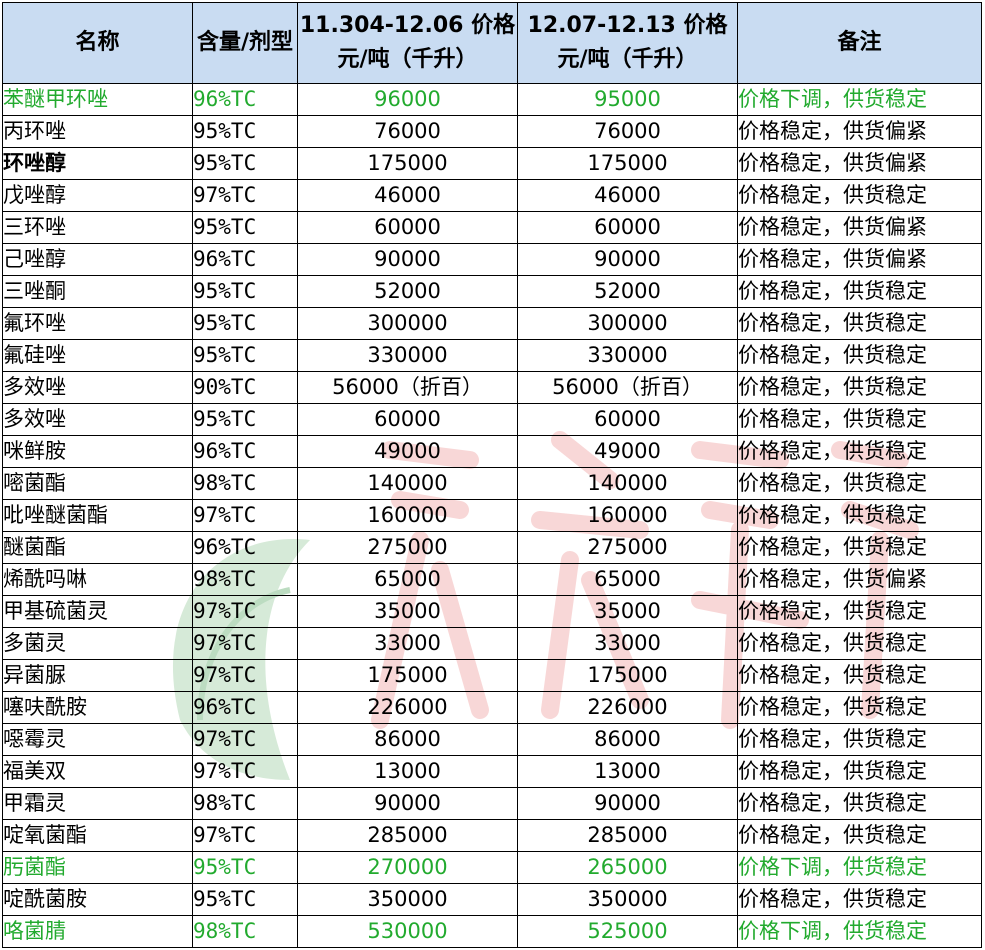  I want to click on table-row: 氟环唑 95%TC 300000 300000 价格稳定，供货稳定, so click(492, 323).